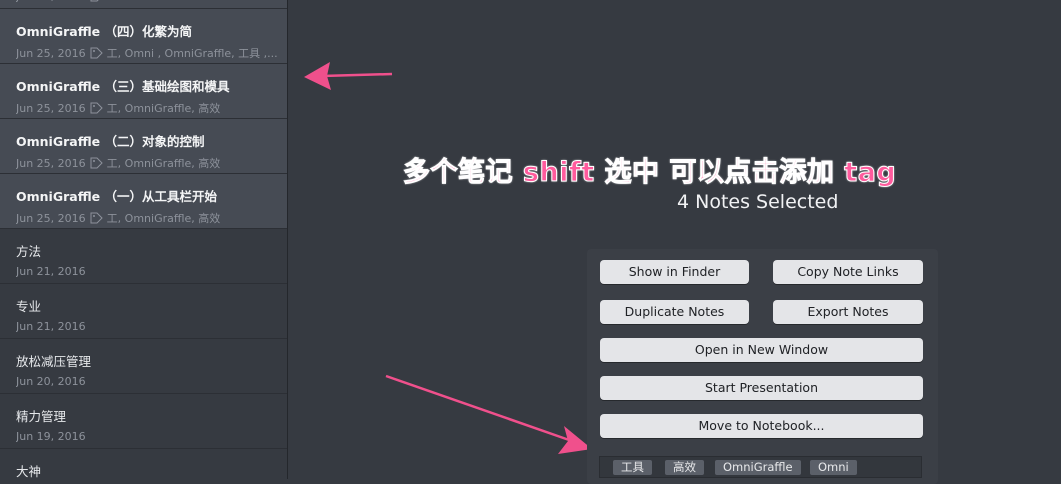 Image resolution: width=1061 pixels, height=484 pixels. What do you see at coordinates (488, 414) in the screenshot?
I see `arrow-to-tag-field` at bounding box center [488, 414].